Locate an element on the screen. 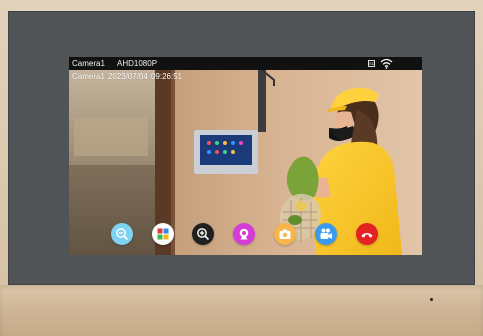 The height and width of the screenshot is (336, 483). record-button is located at coordinates (326, 234).